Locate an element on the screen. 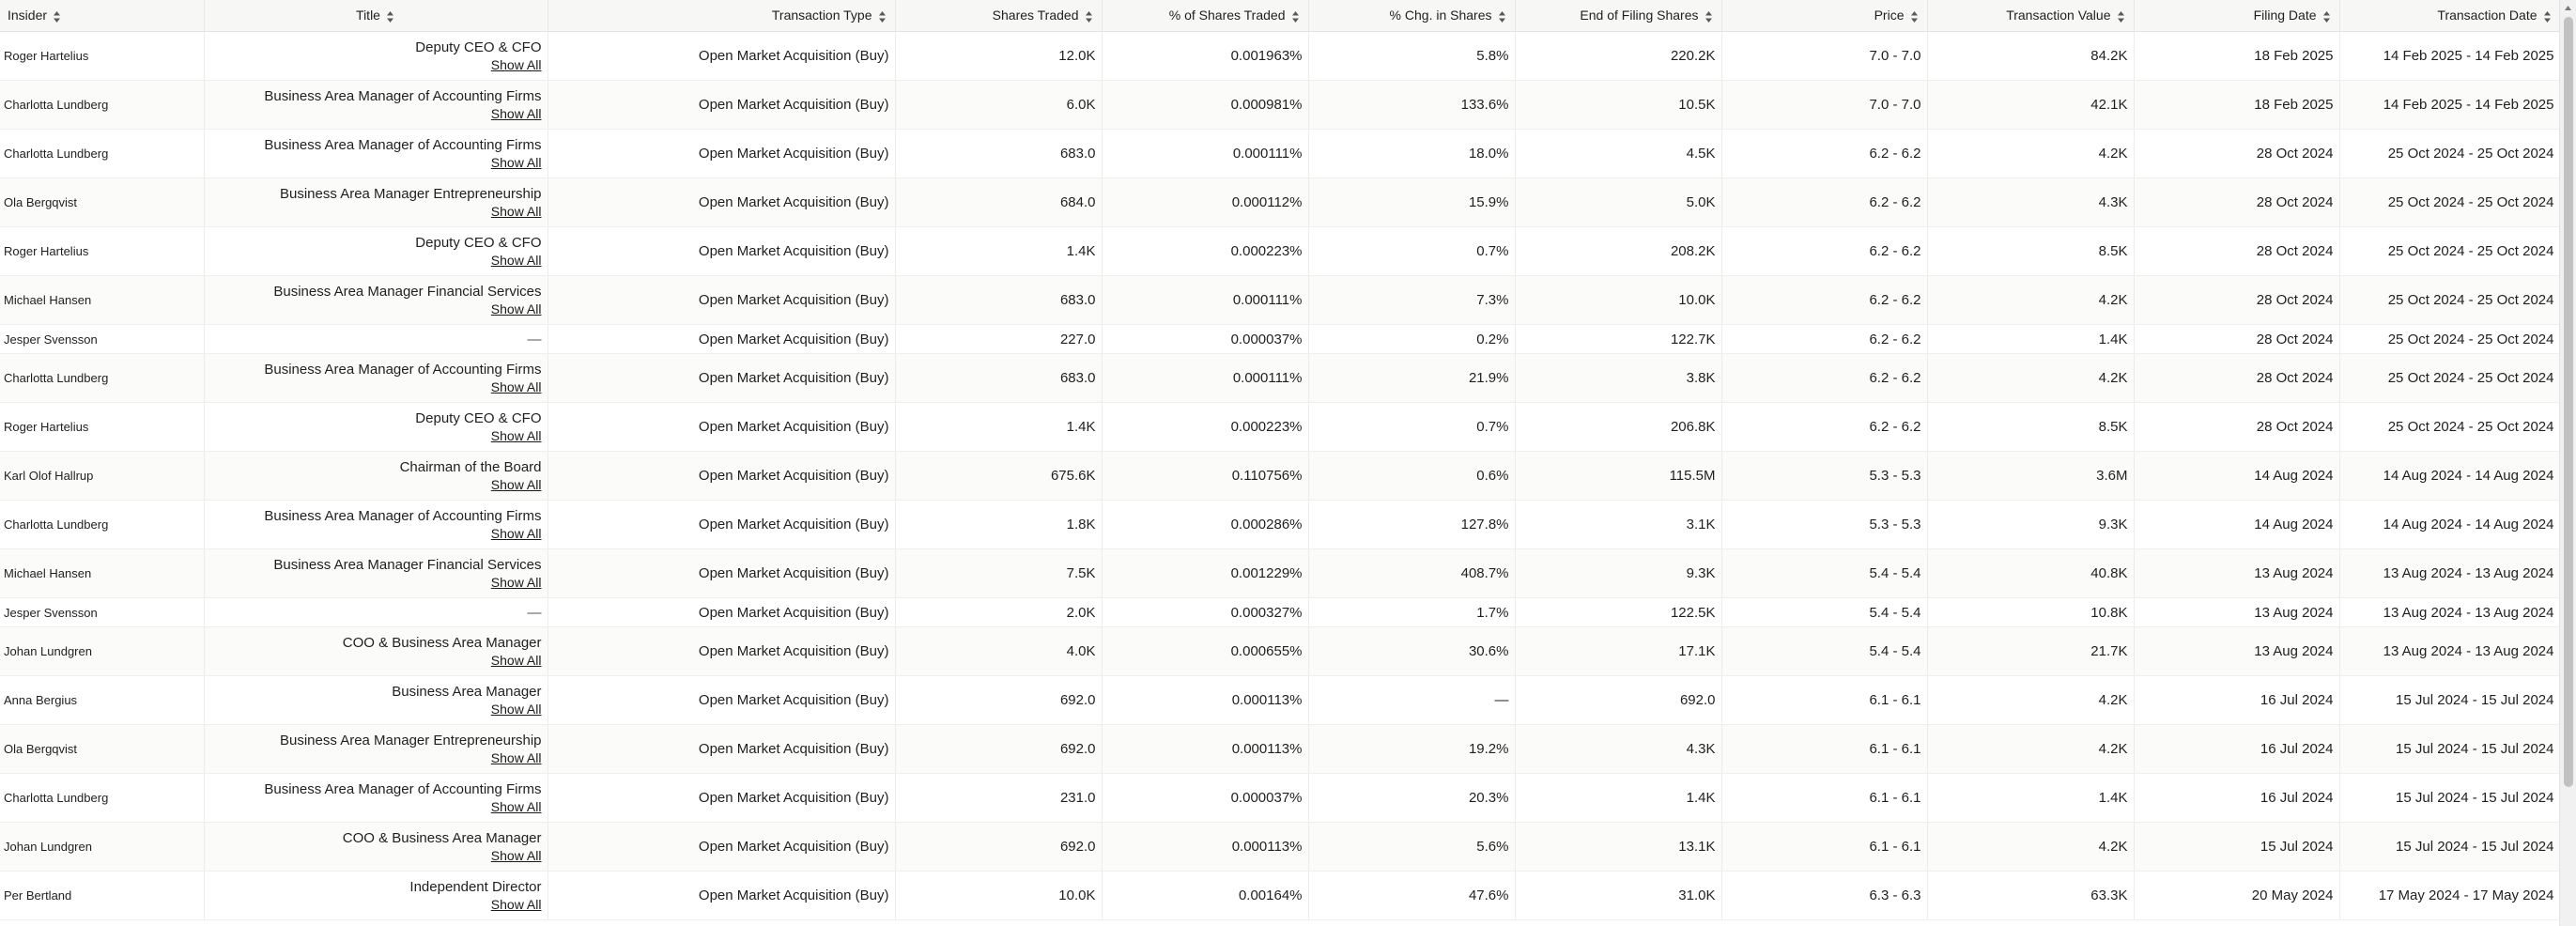  column-header-price: Price is located at coordinates (1824, 16).